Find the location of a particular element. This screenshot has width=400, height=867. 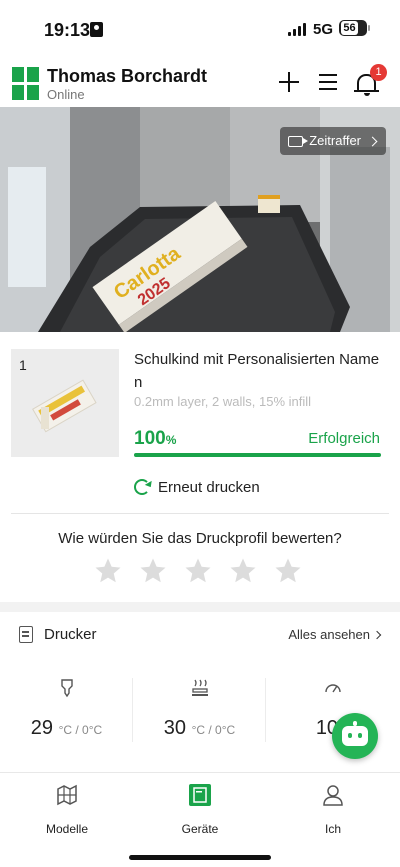

devices-icon is located at coordinates (200, 795).